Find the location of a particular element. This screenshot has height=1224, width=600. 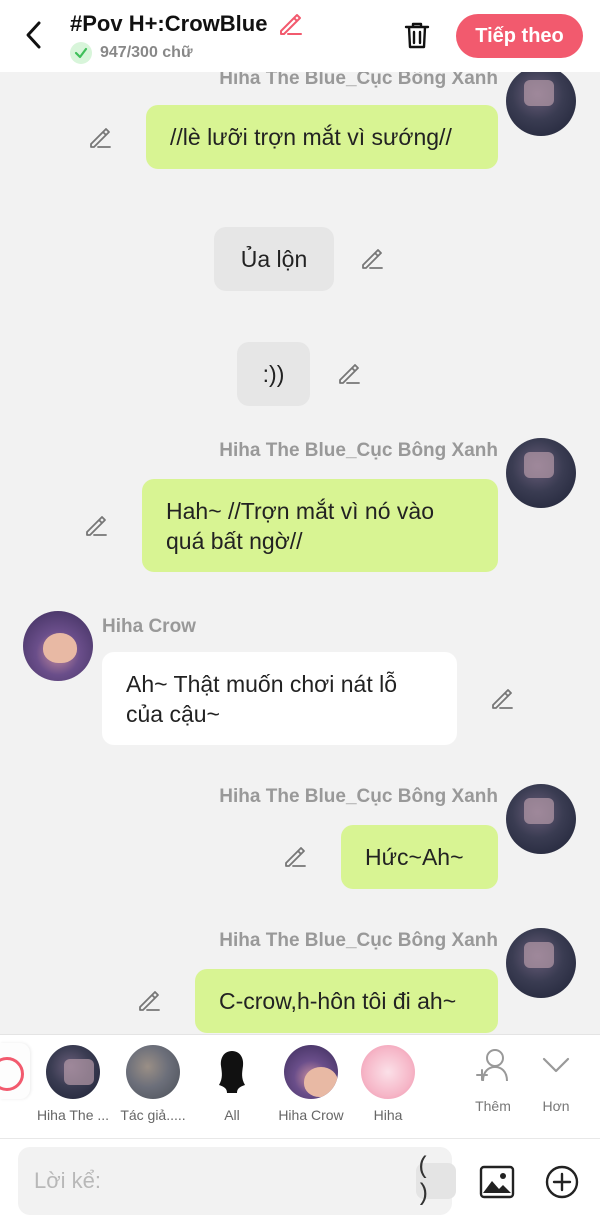

trash-icon is located at coordinates (417, 35).